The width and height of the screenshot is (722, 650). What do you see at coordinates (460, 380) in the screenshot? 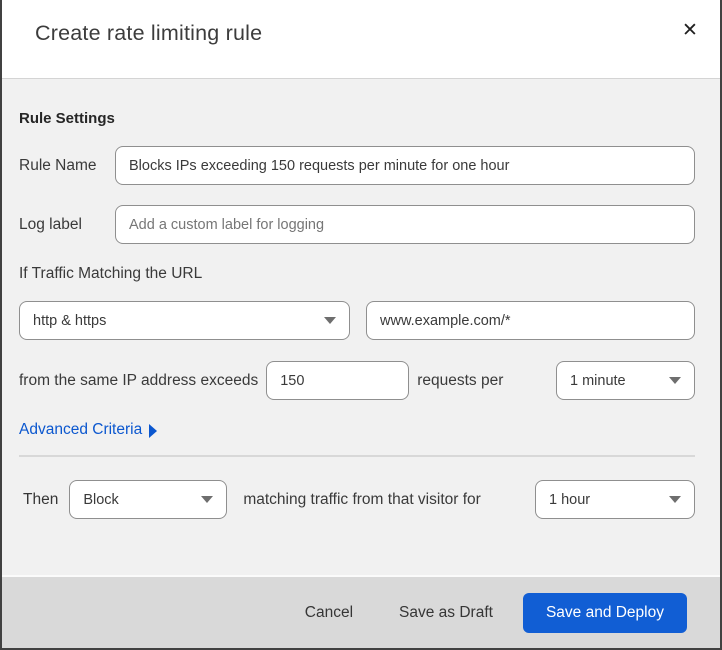
I see `threshold-middle-text: requests per` at bounding box center [460, 380].